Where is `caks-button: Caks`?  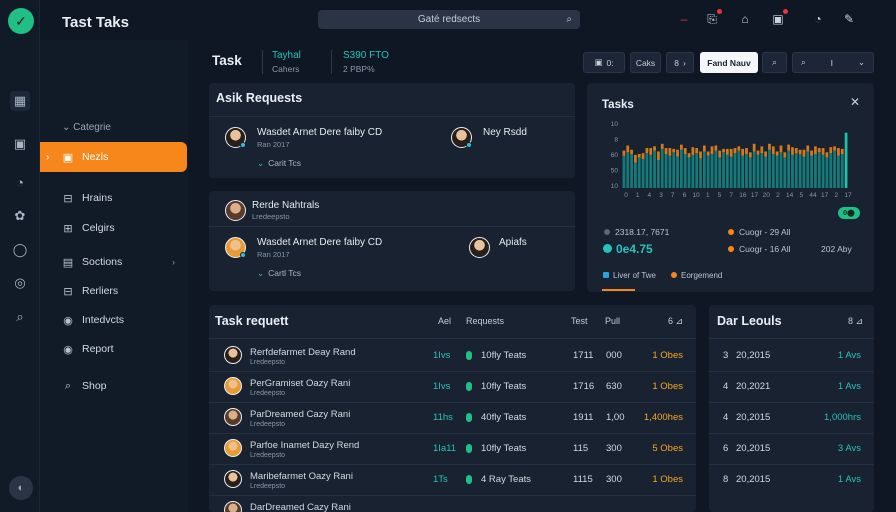 caks-button: Caks is located at coordinates (645, 62).